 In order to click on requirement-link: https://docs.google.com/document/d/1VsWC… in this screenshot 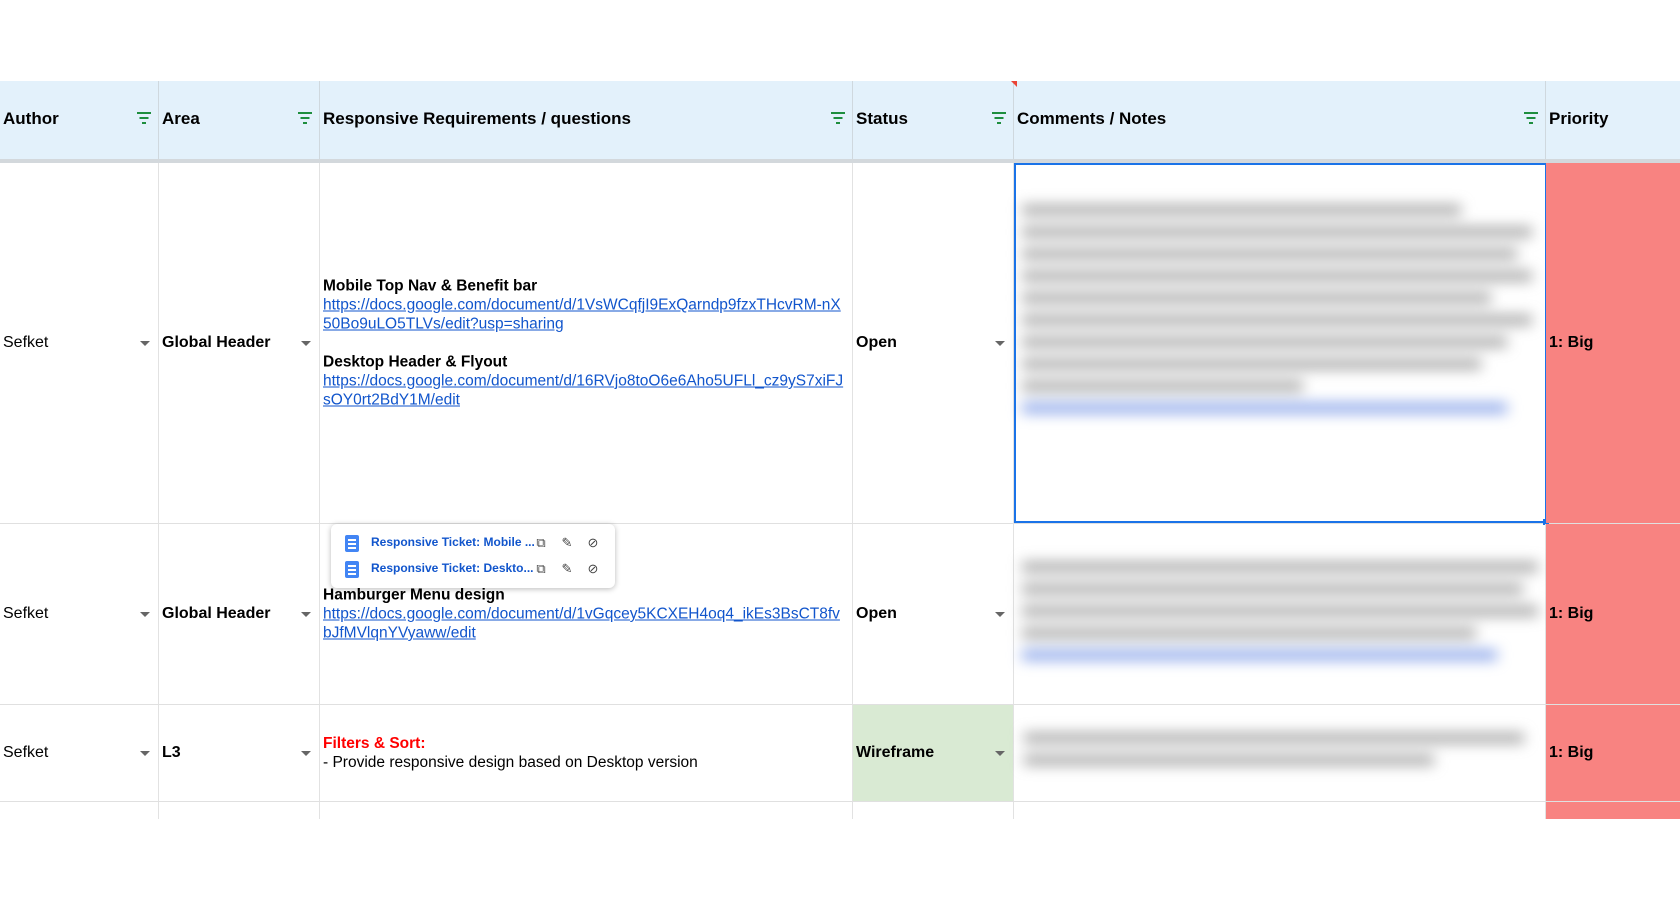, I will do `click(584, 315)`.